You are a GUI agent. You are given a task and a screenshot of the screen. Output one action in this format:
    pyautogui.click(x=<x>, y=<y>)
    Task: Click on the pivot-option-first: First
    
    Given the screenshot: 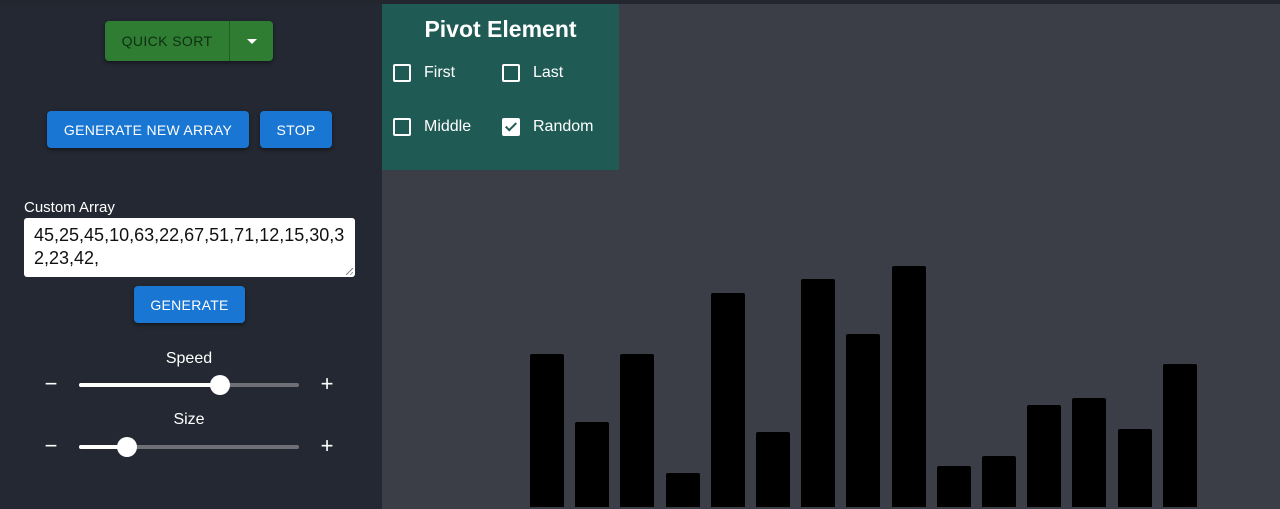 What is the action you would take?
    pyautogui.click(x=424, y=73)
    